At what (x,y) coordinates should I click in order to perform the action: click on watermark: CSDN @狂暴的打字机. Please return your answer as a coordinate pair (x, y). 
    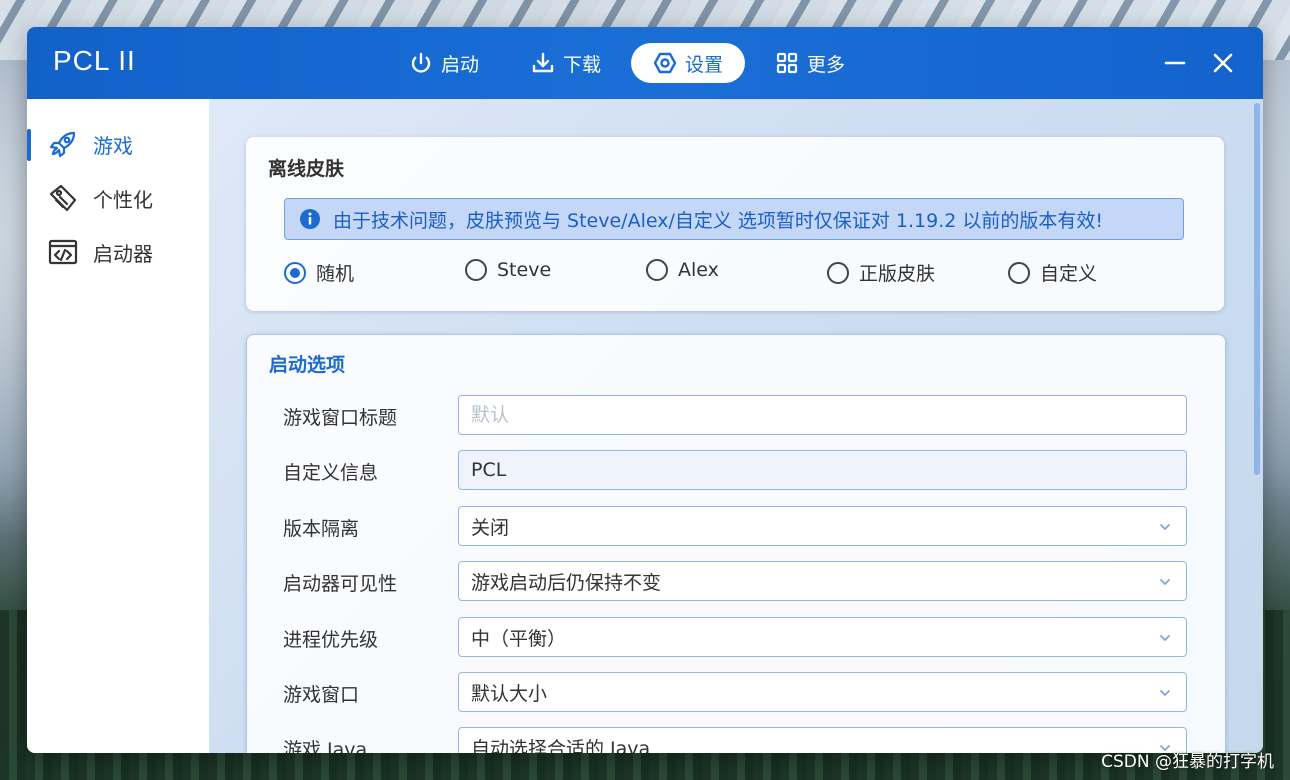
    Looking at the image, I should click on (1187, 762).